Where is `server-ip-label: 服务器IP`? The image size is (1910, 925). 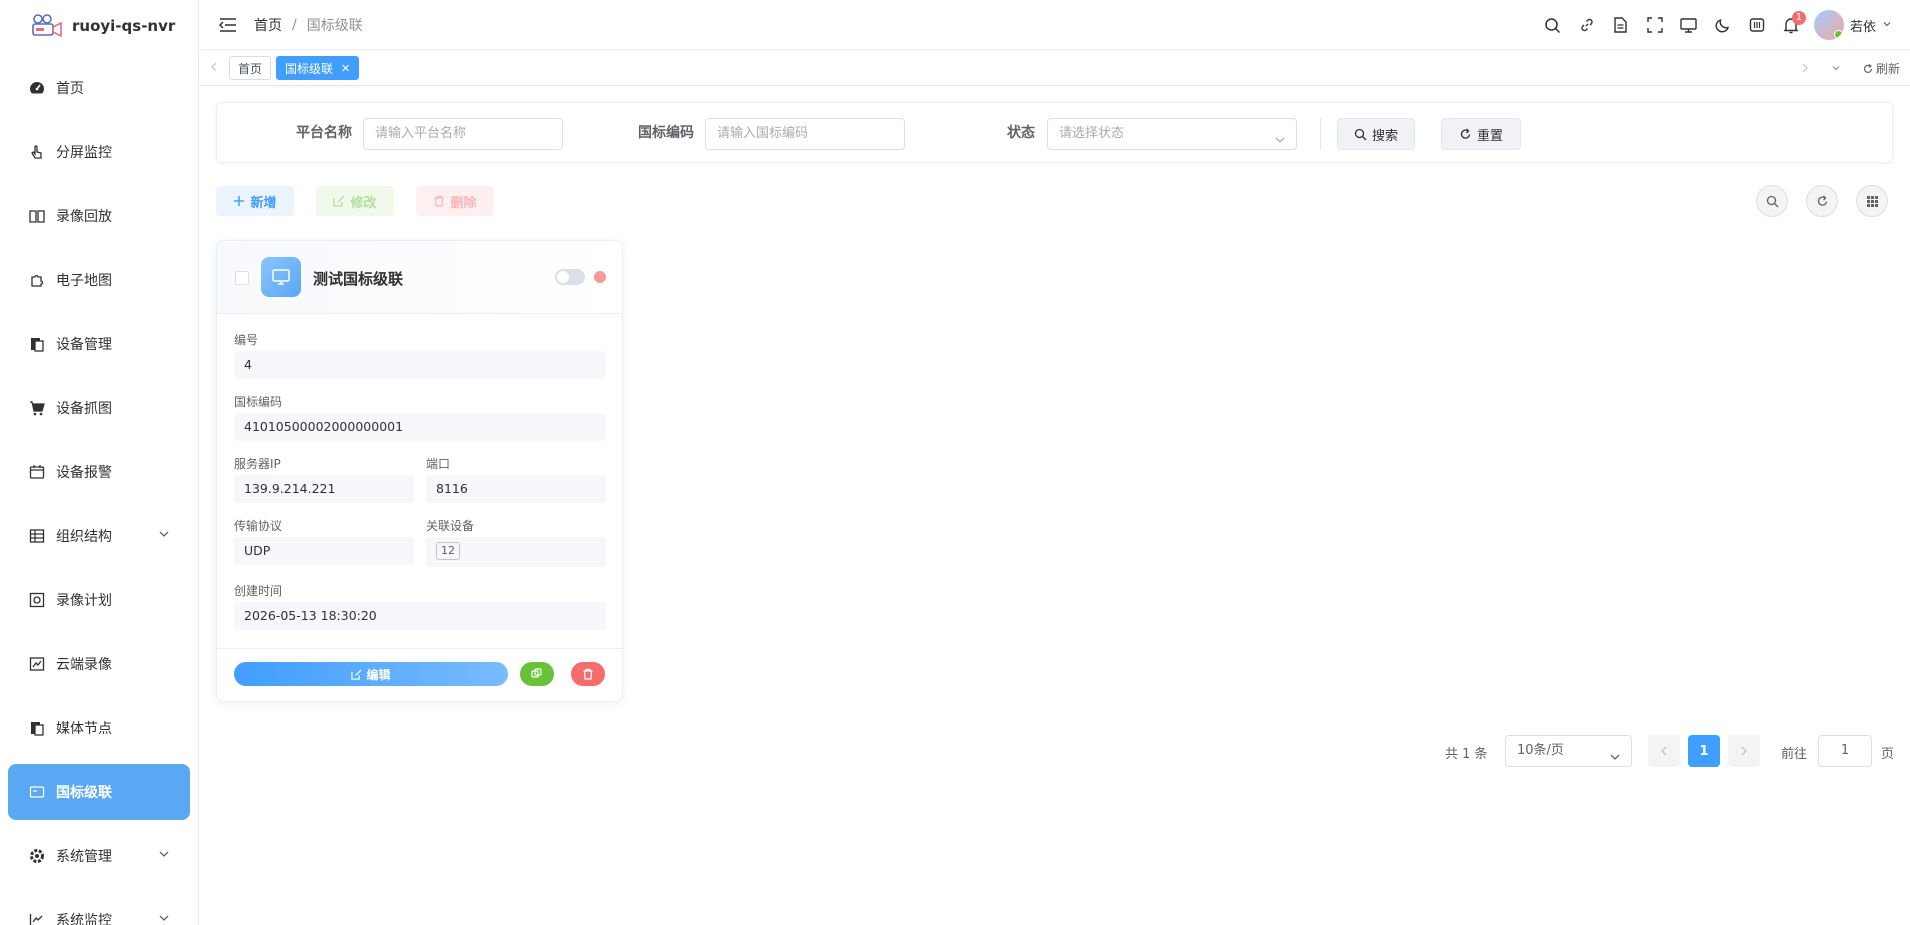
server-ip-label: 服务器IP is located at coordinates (257, 464).